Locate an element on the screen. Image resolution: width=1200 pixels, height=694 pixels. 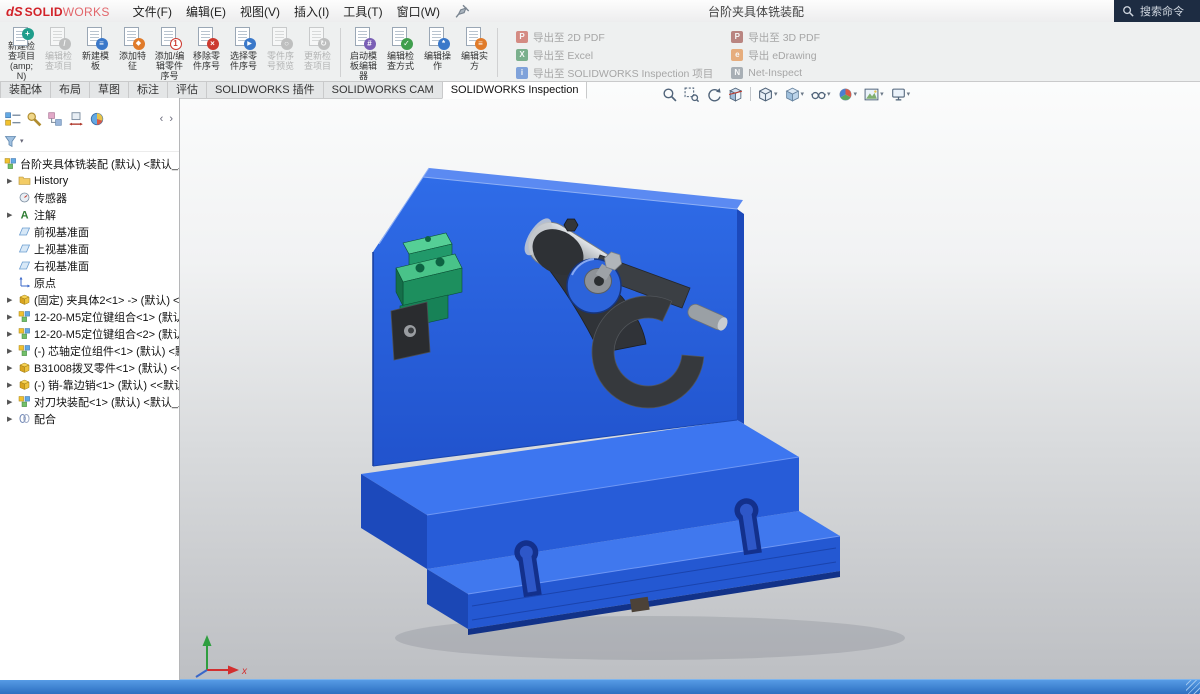
resize-grip is located at coordinates (1193, 687).